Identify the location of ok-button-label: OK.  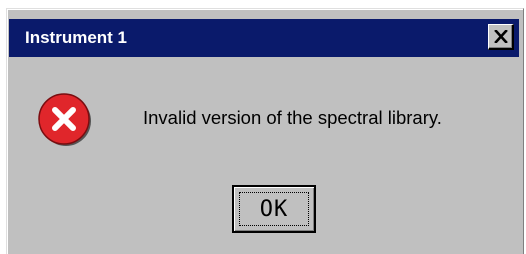
(274, 209).